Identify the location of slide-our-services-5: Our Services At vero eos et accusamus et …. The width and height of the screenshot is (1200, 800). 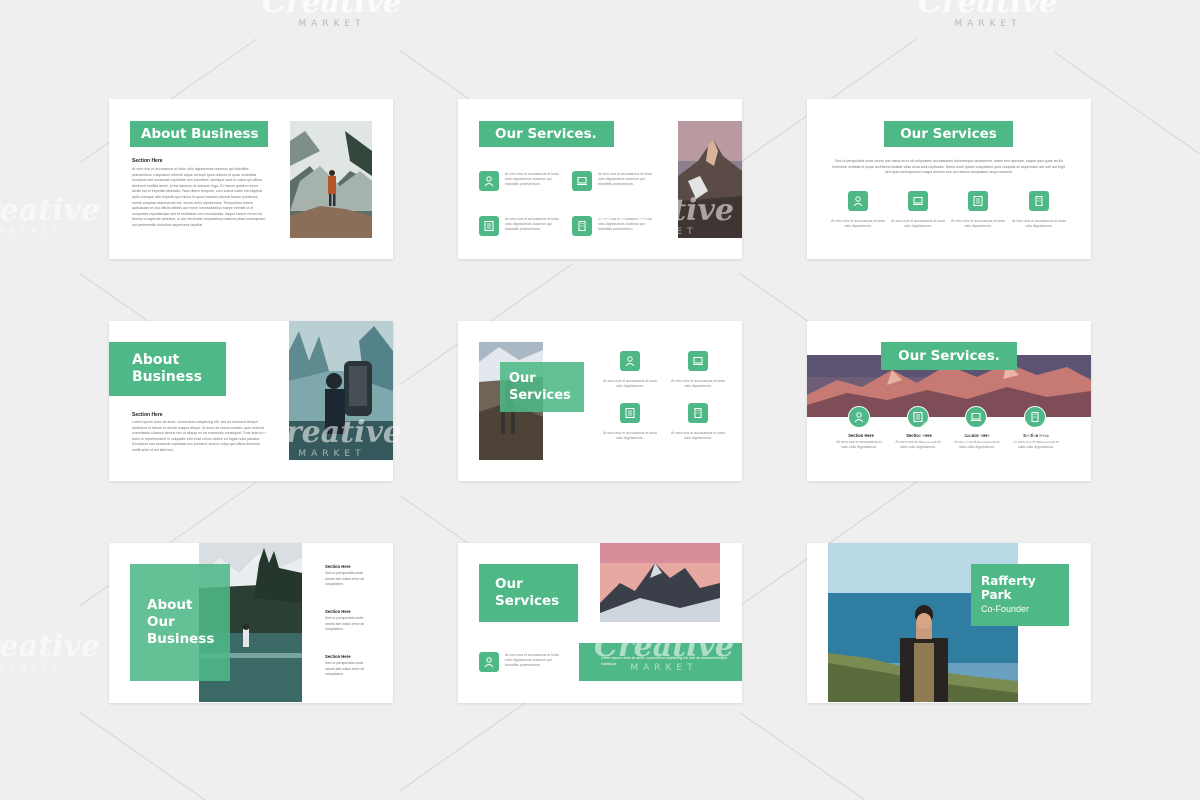
(600, 623).